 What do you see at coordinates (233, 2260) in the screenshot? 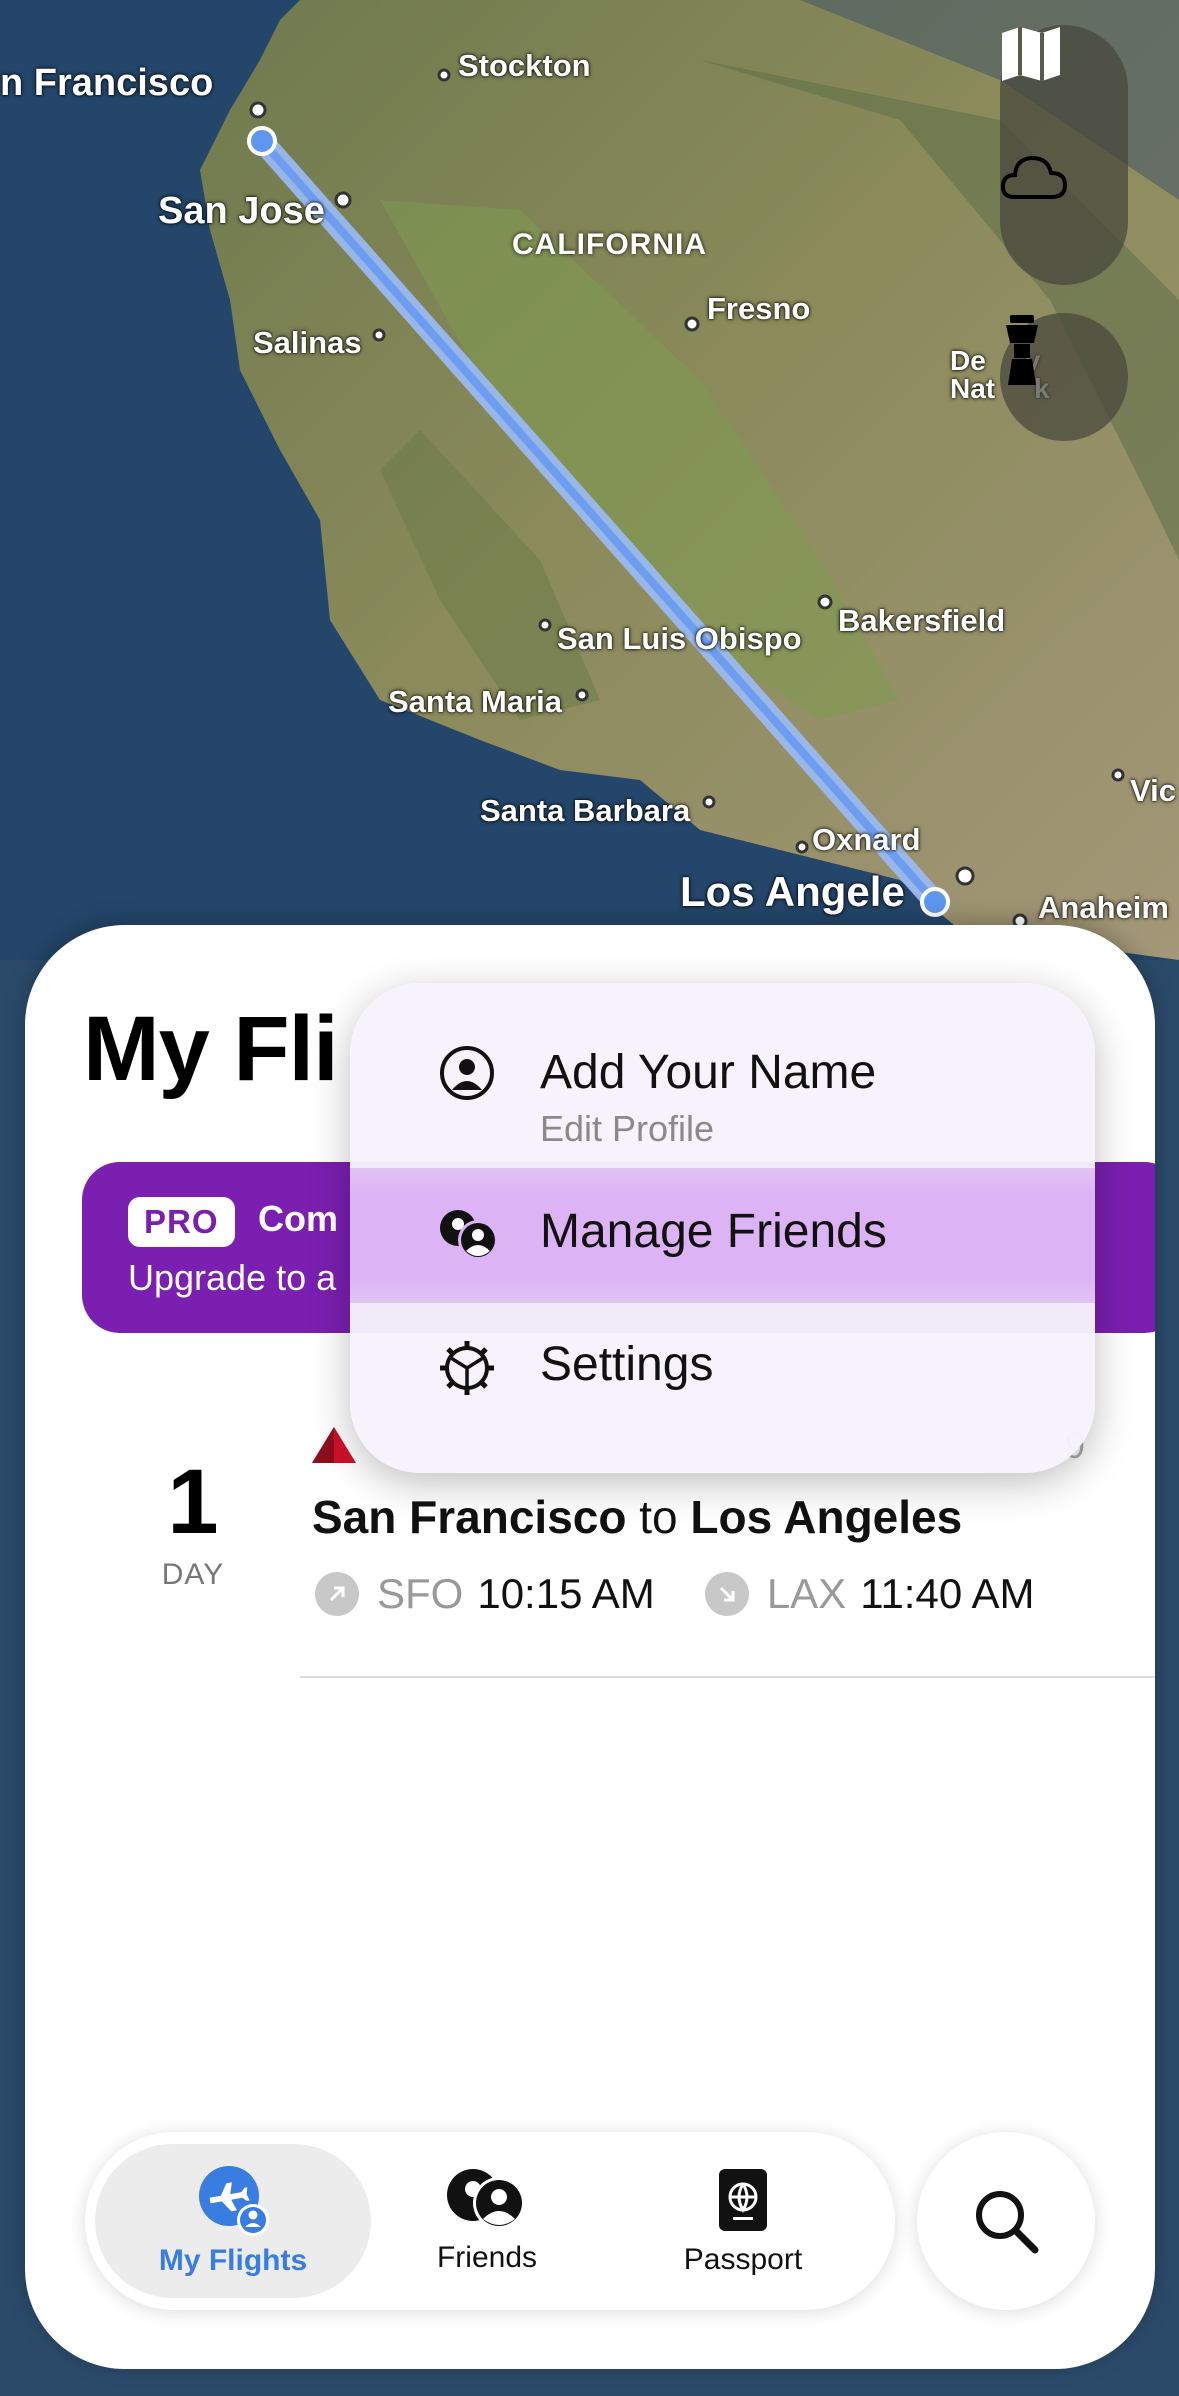
I see `tab-my-flights-label: My Flights` at bounding box center [233, 2260].